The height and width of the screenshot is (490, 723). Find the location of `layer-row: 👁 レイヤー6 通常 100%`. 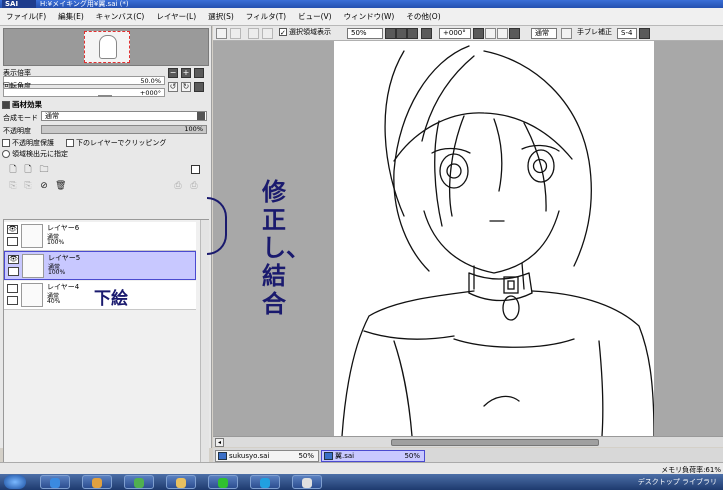

layer-row: 👁 レイヤー6 通常 100% is located at coordinates (100, 236).